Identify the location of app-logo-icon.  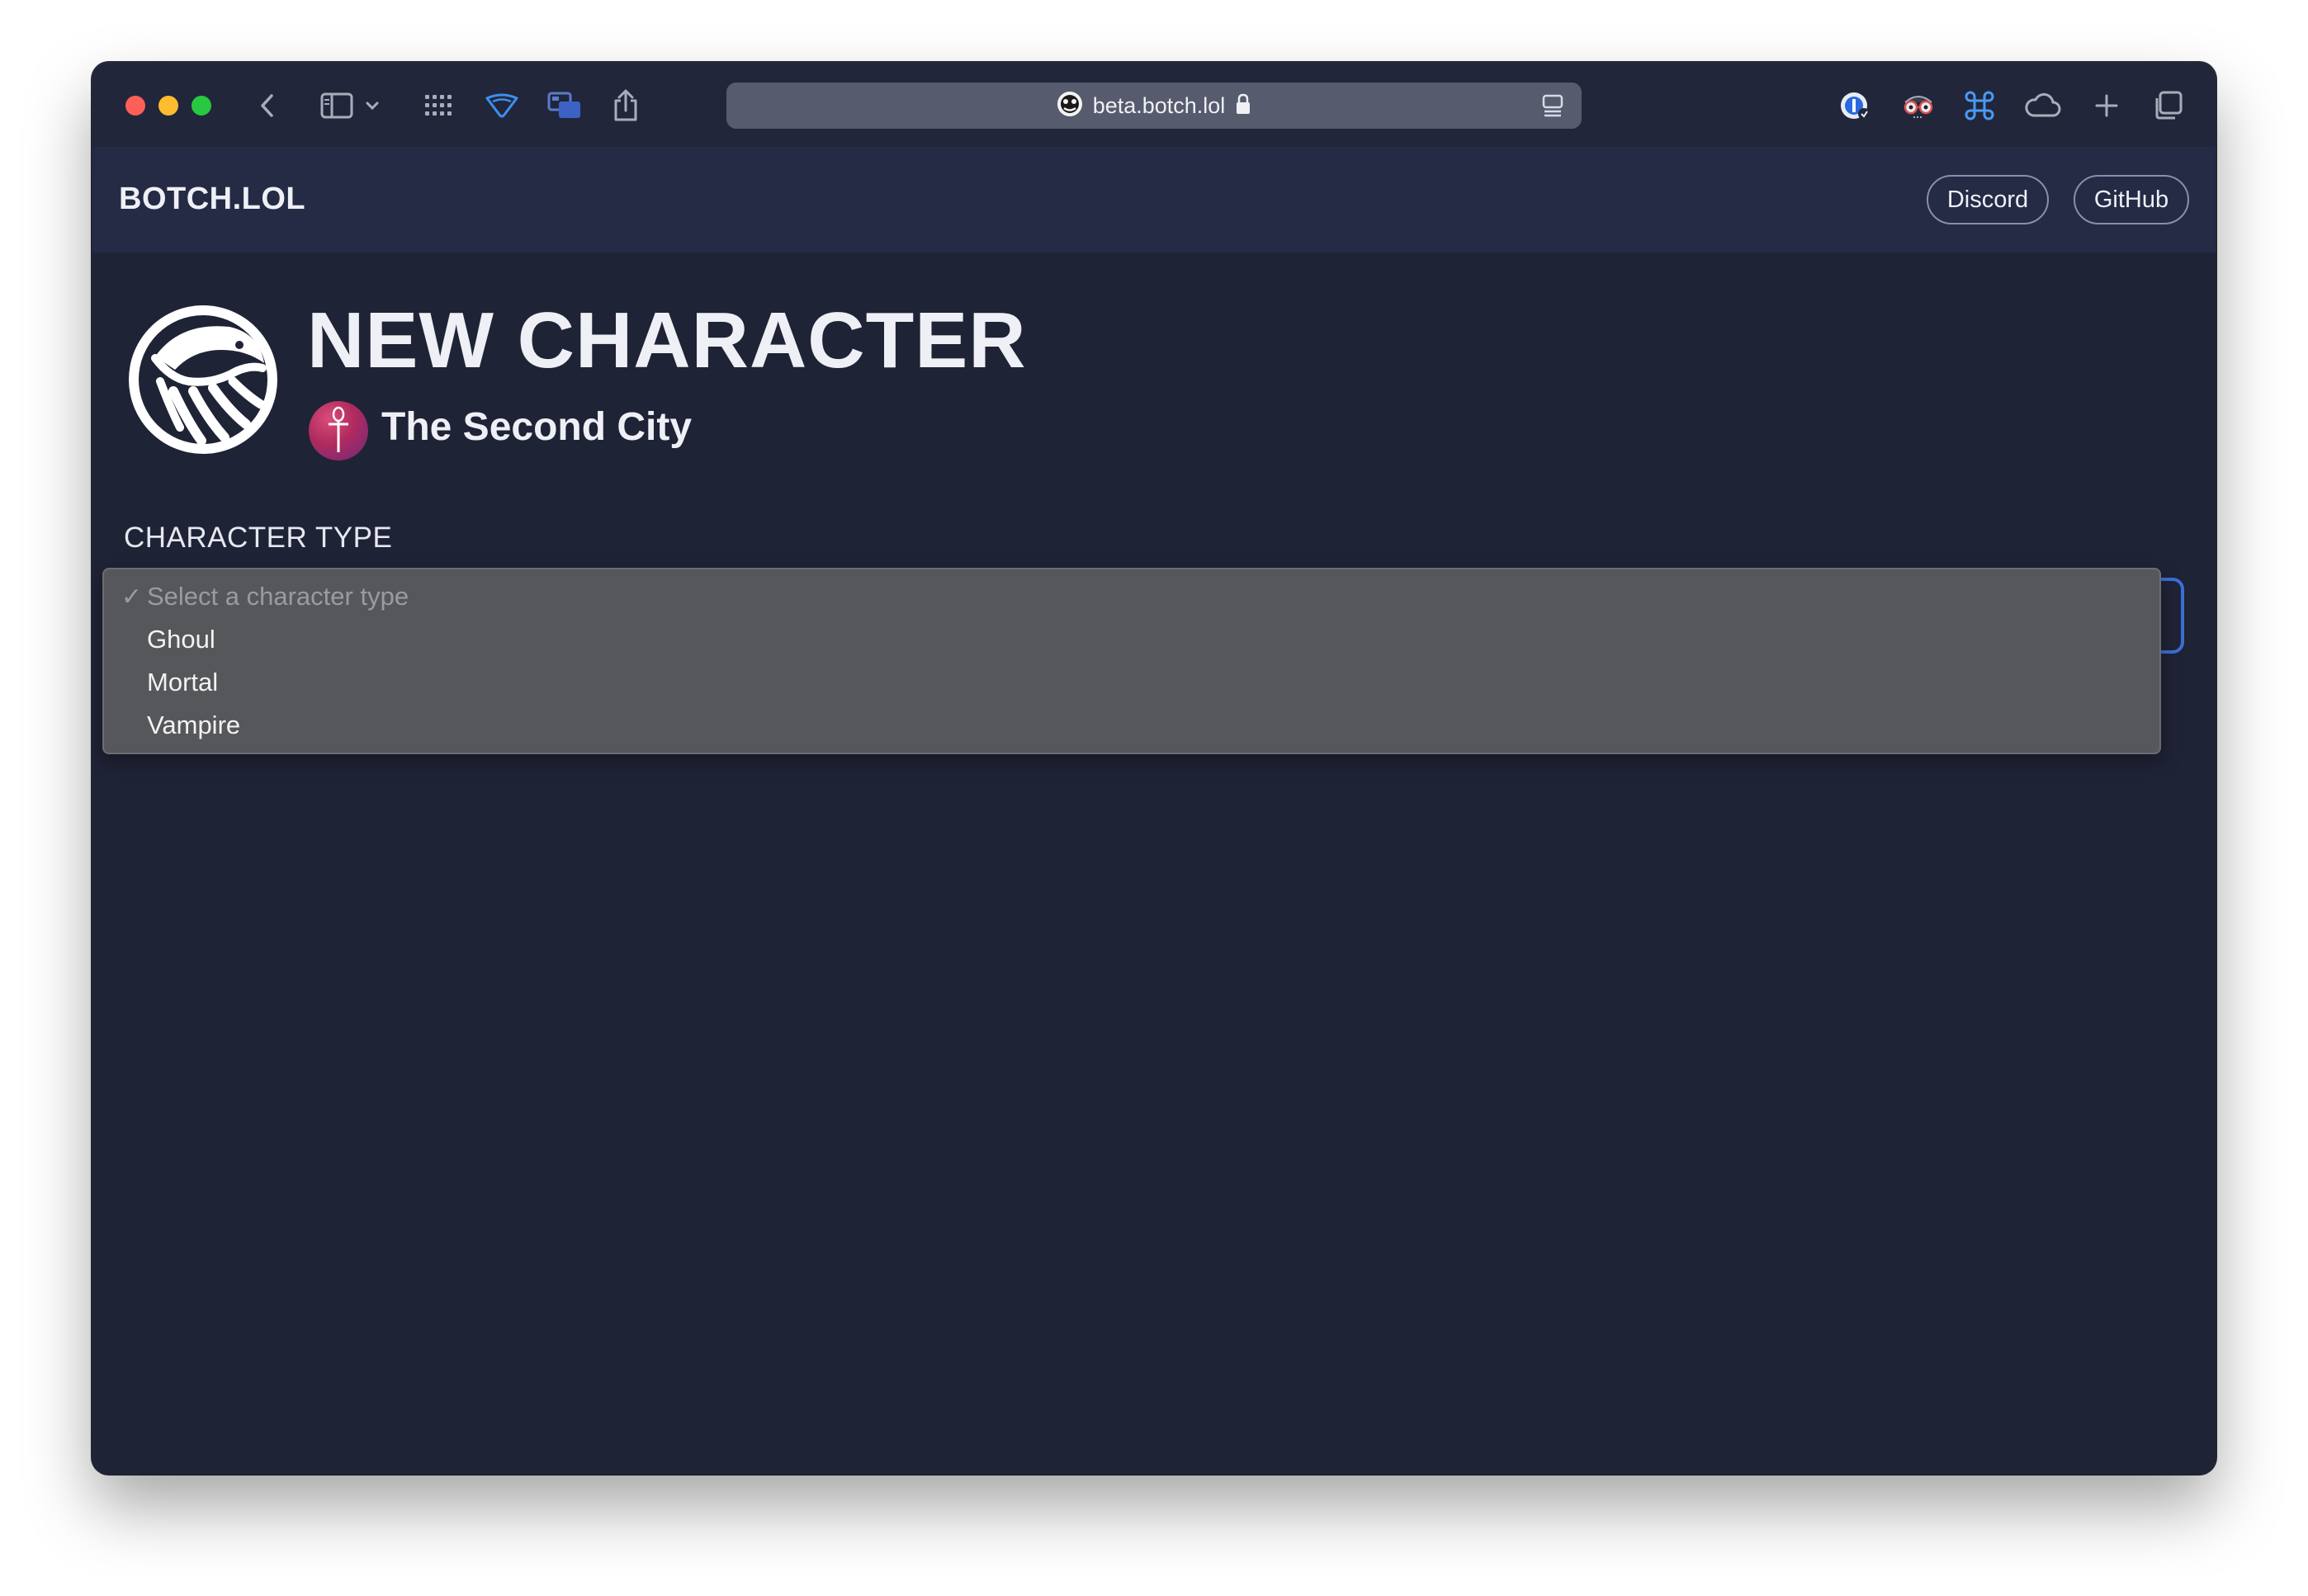
(203, 379).